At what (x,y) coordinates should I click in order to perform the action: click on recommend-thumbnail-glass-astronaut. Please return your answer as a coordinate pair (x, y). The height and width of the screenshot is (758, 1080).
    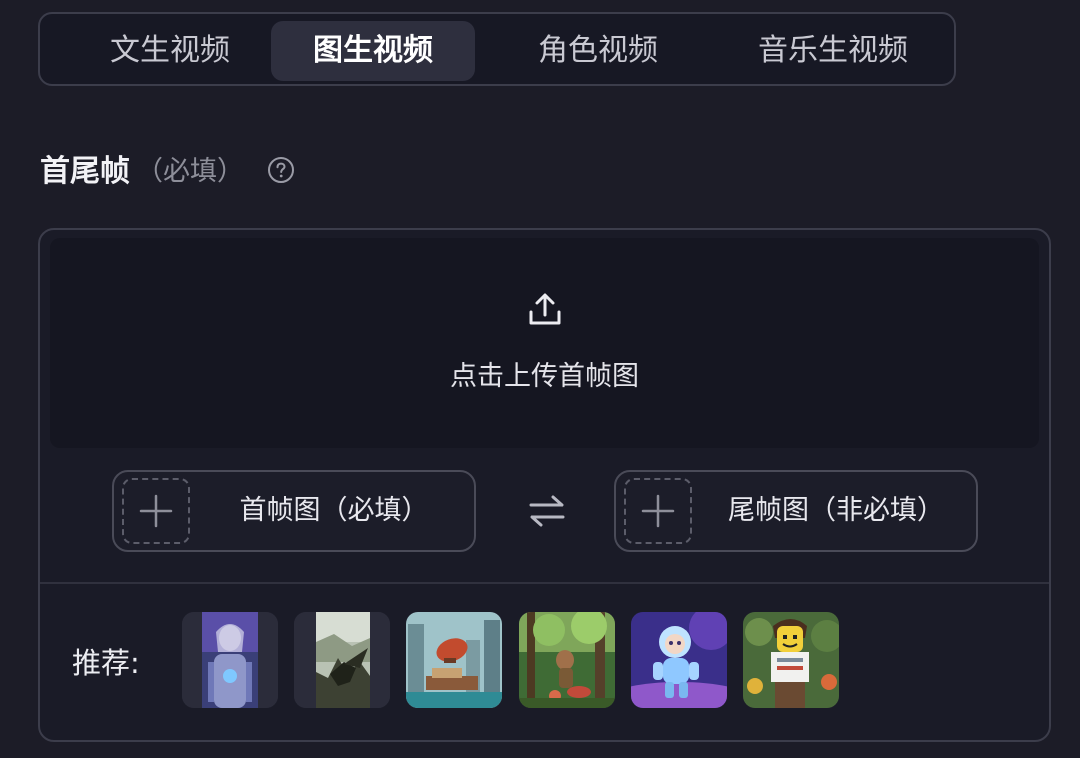
    Looking at the image, I should click on (679, 660).